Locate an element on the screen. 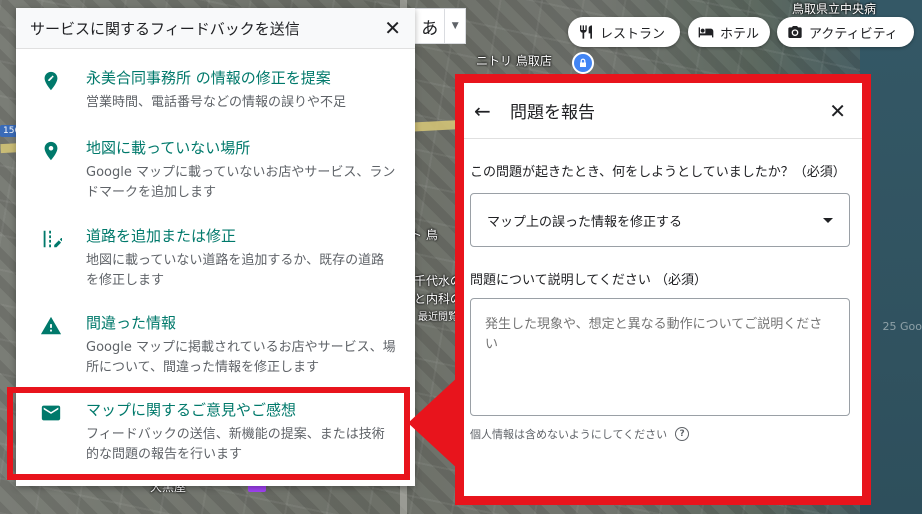 Image resolution: width=922 pixels, height=514 pixels. camera-icon is located at coordinates (795, 32).